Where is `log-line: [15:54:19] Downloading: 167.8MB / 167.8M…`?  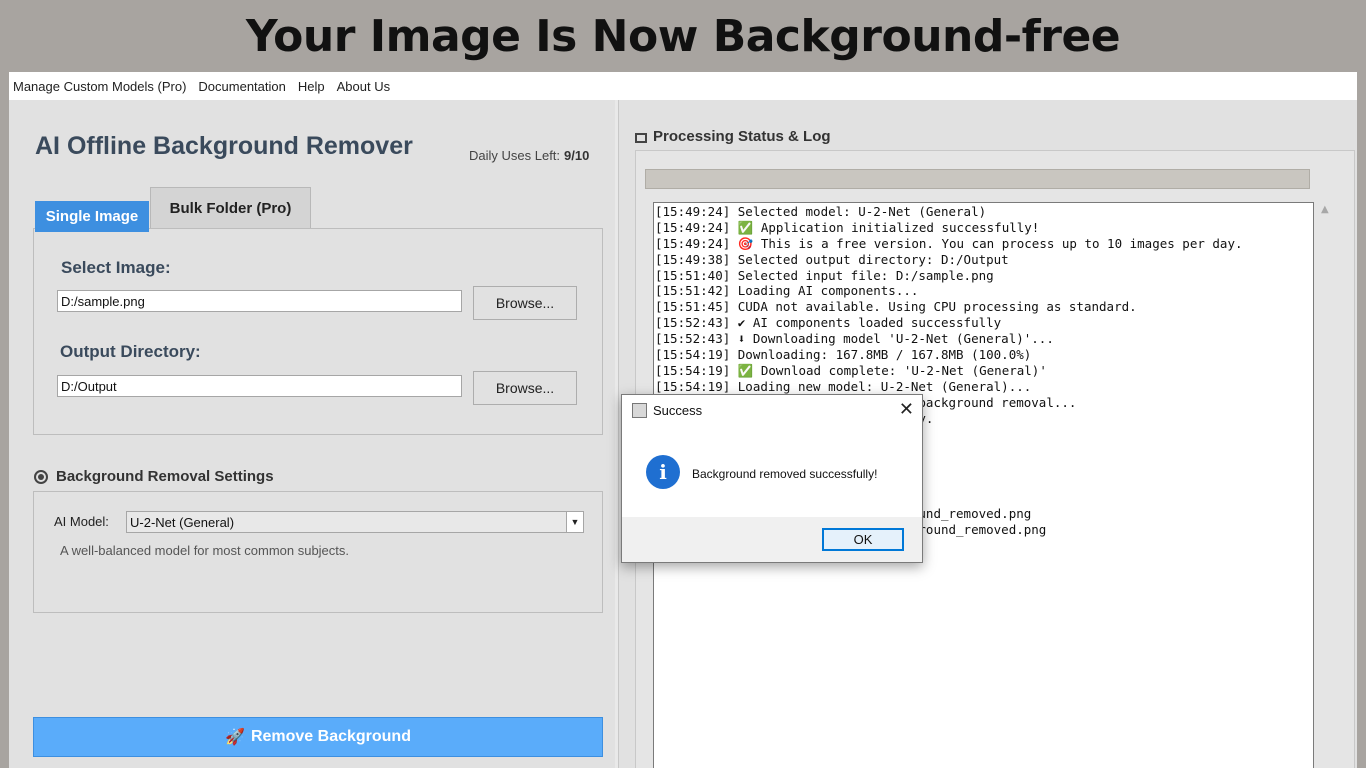 log-line: [15:54:19] Downloading: 167.8MB / 167.8M… is located at coordinates (843, 355).